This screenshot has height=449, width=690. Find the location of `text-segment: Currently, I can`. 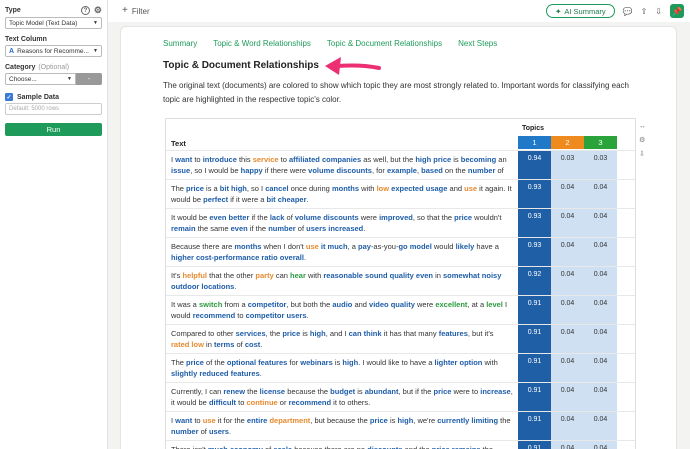

text-segment: Currently, I can is located at coordinates (197, 391).